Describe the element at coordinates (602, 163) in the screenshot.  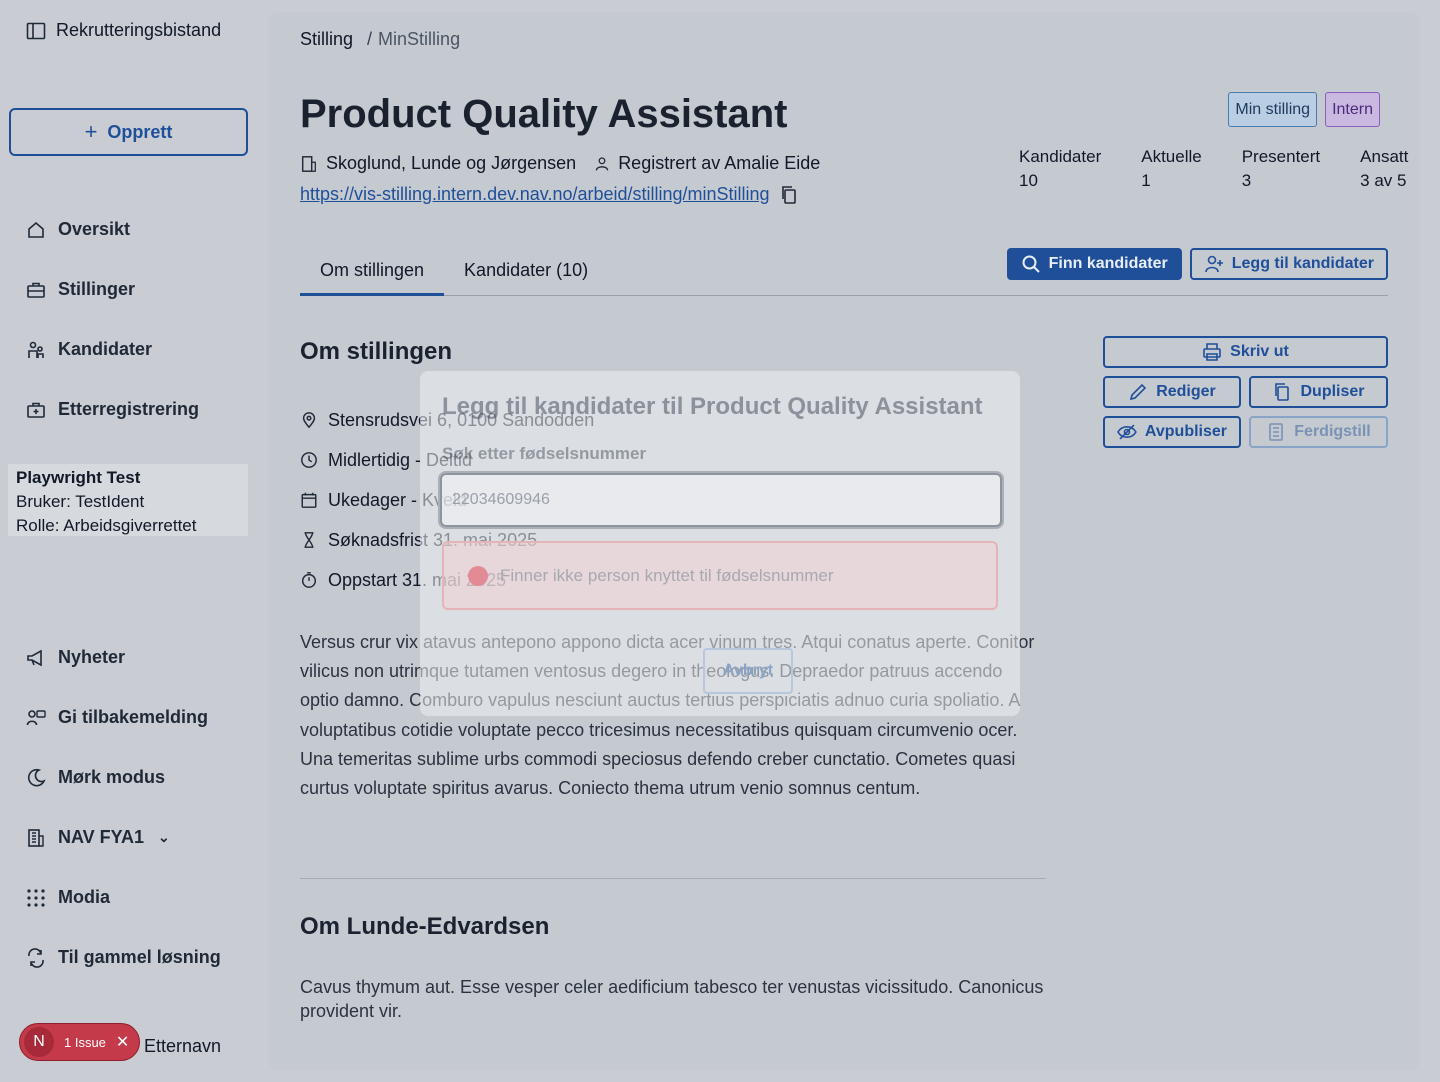
I see `person-icon` at that location.